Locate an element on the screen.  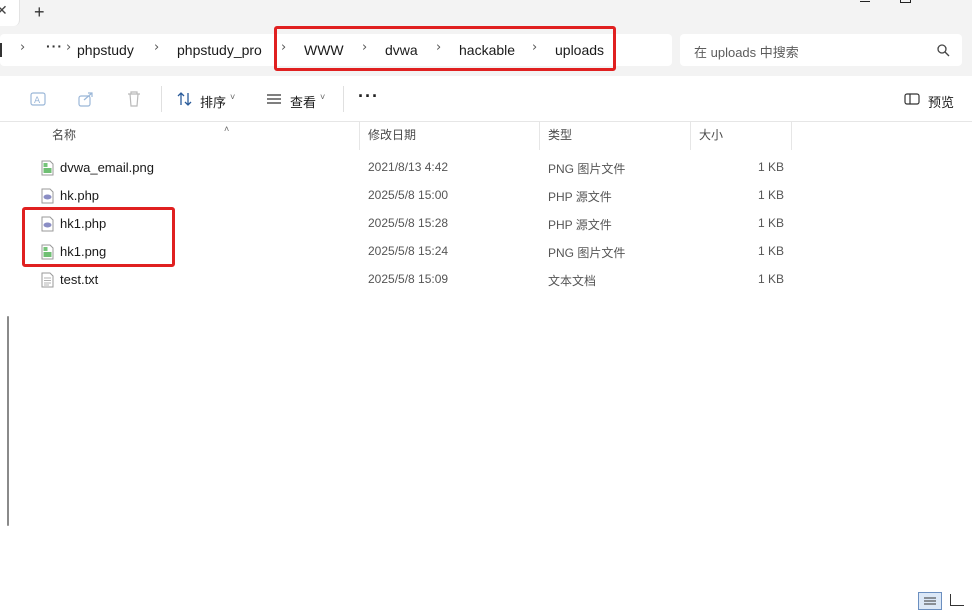
file-modified: 2025/5/8 15:09 is located at coordinates (408, 279).